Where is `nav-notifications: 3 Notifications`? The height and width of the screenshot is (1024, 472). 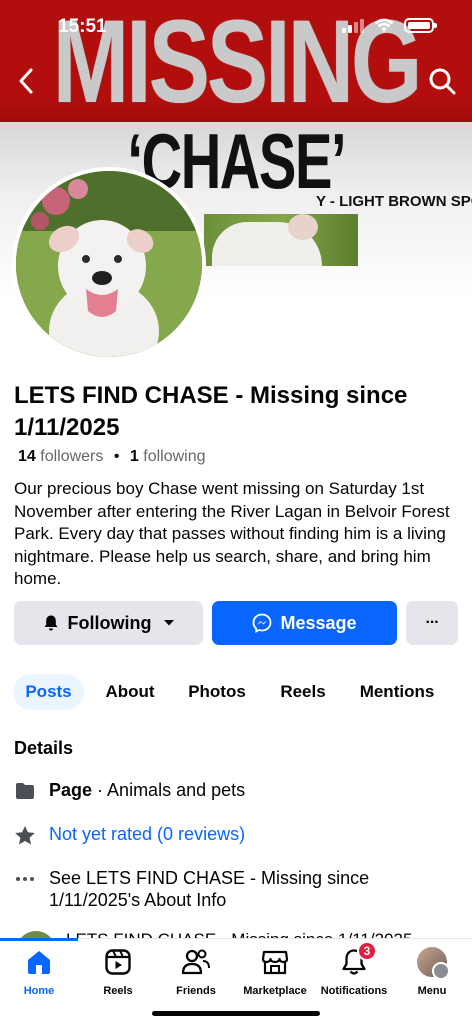 nav-notifications: 3 Notifications is located at coordinates (354, 969).